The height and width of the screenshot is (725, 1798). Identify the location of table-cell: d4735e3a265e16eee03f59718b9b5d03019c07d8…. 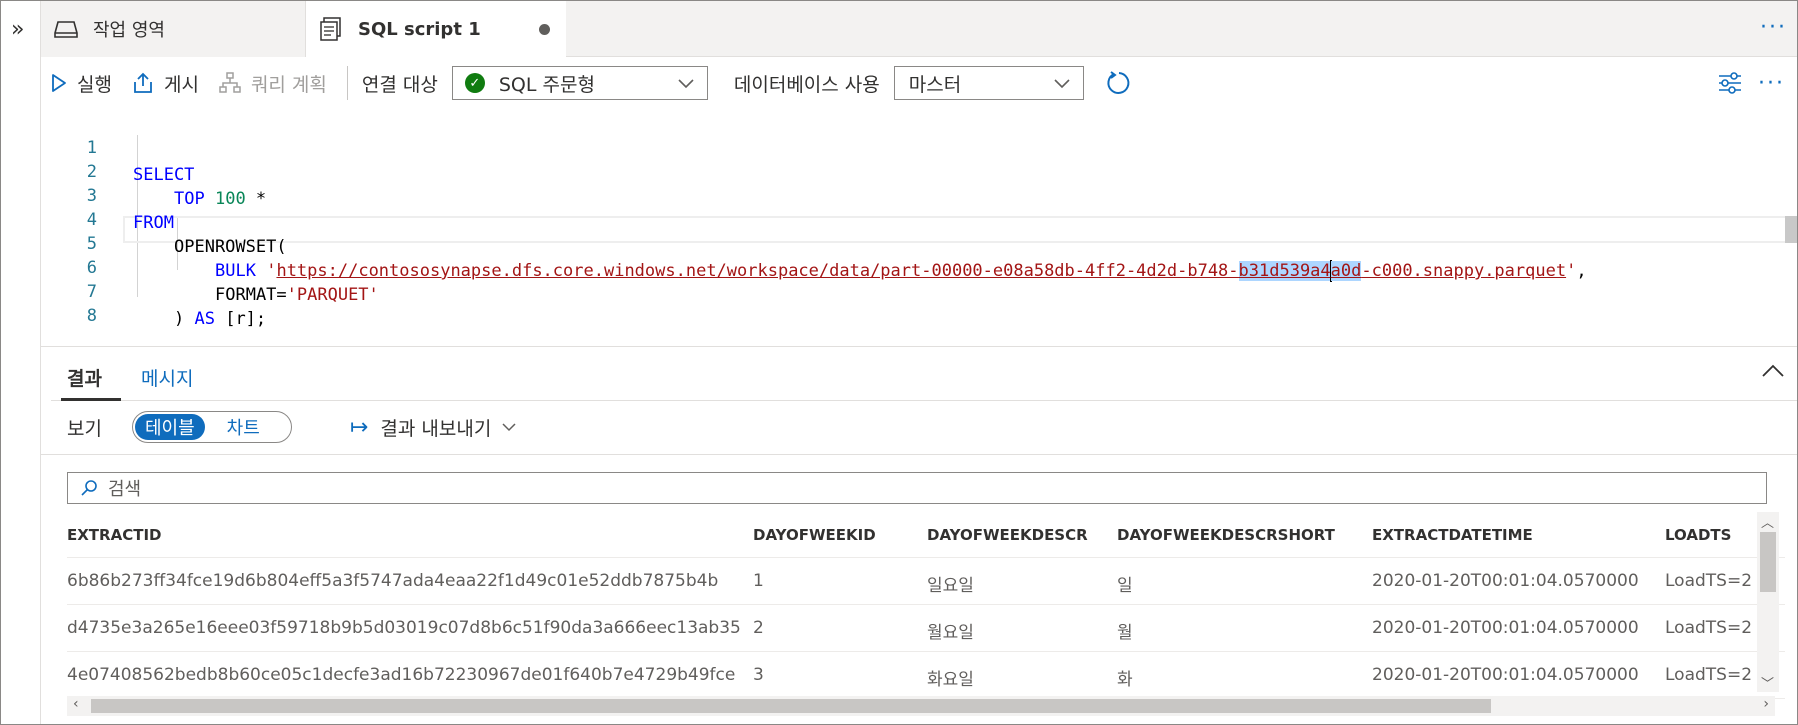
(404, 628).